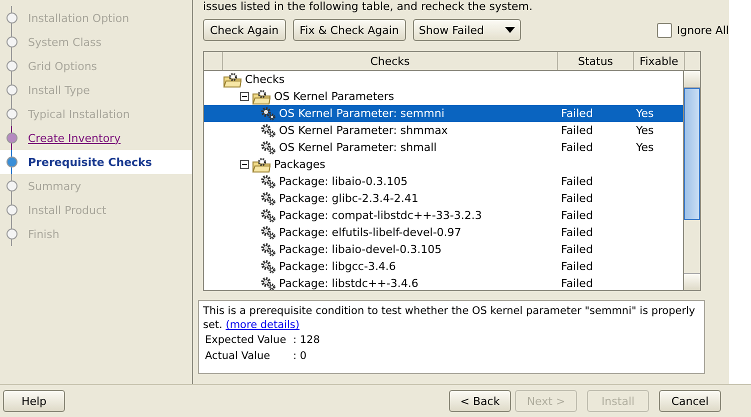 This screenshot has width=751, height=417. I want to click on tree-row: Package: libgcc-3.4.6 Failed, so click(443, 266).